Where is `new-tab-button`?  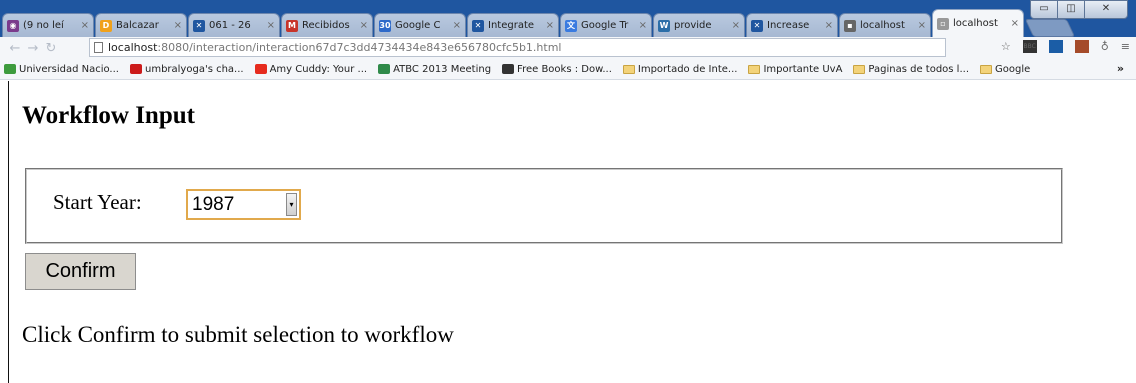 new-tab-button is located at coordinates (1050, 28).